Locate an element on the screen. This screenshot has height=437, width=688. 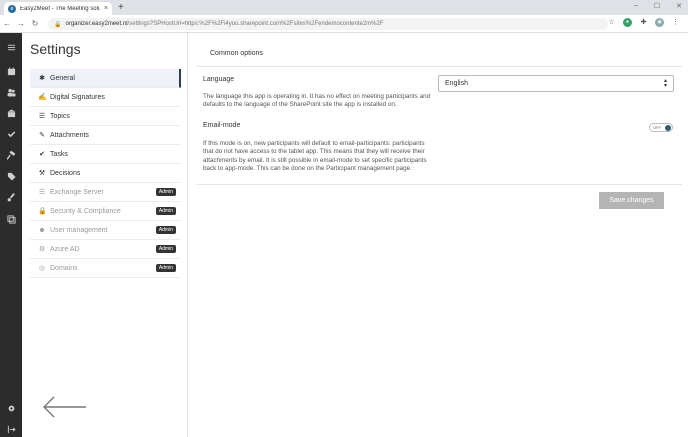
language-title: Language is located at coordinates (219, 79).